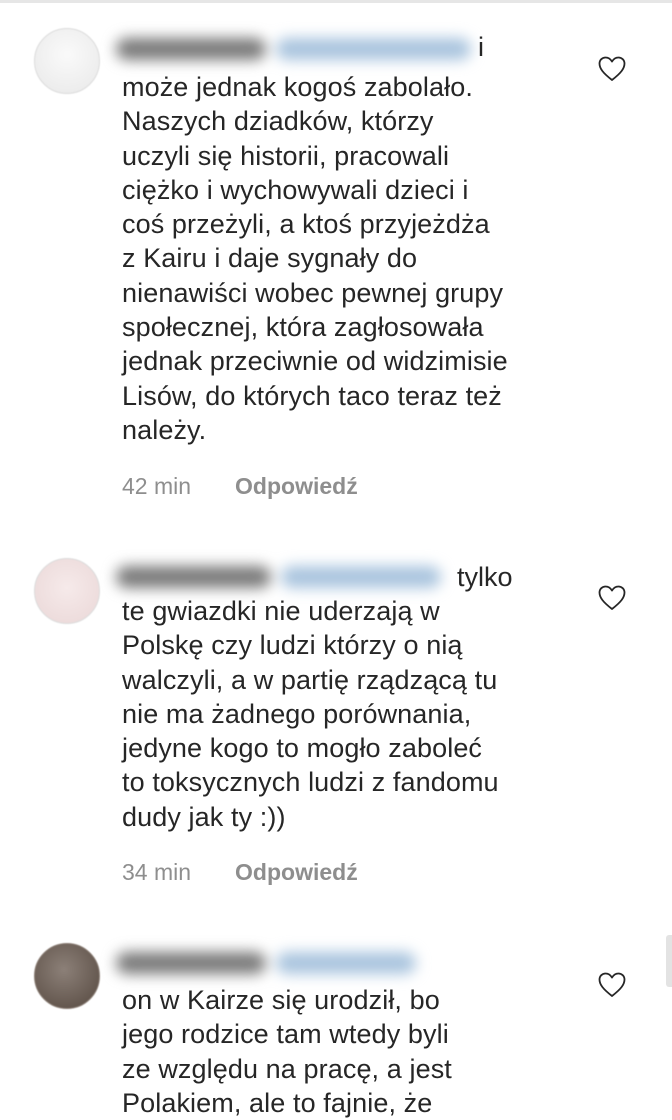 This screenshot has height=1120, width=672. Describe the element at coordinates (287, 1068) in the screenshot. I see `comment-line: ze względu na pracę, a jest` at that location.